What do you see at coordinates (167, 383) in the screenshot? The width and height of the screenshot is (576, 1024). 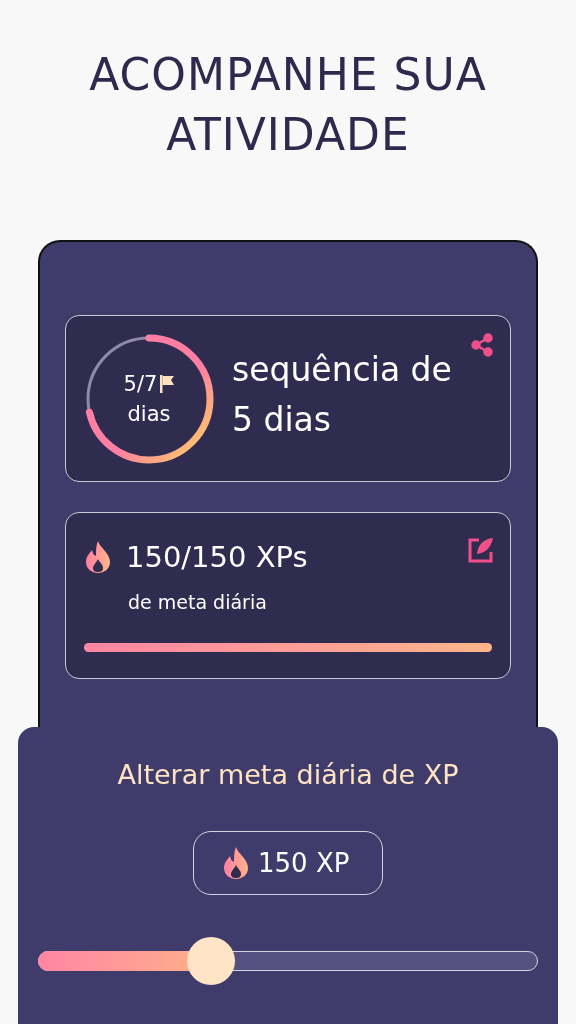 I see `flag-icon` at bounding box center [167, 383].